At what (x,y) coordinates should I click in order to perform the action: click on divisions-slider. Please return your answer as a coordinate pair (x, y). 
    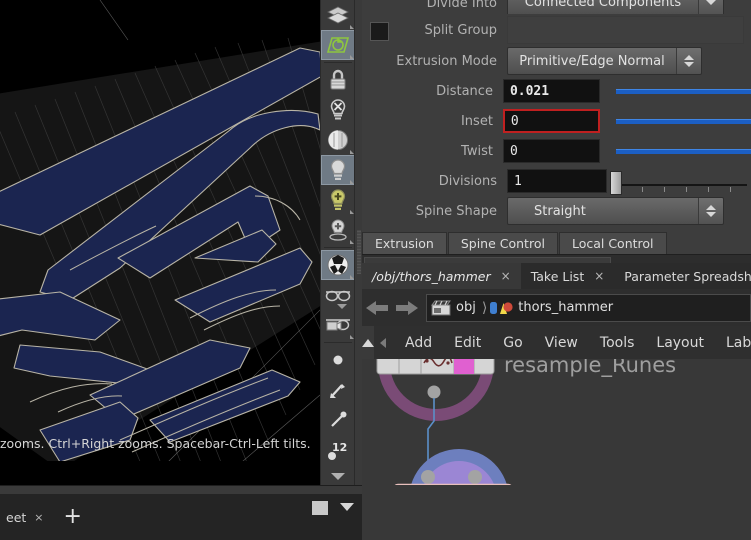
    Looking at the image, I should click on (677, 182).